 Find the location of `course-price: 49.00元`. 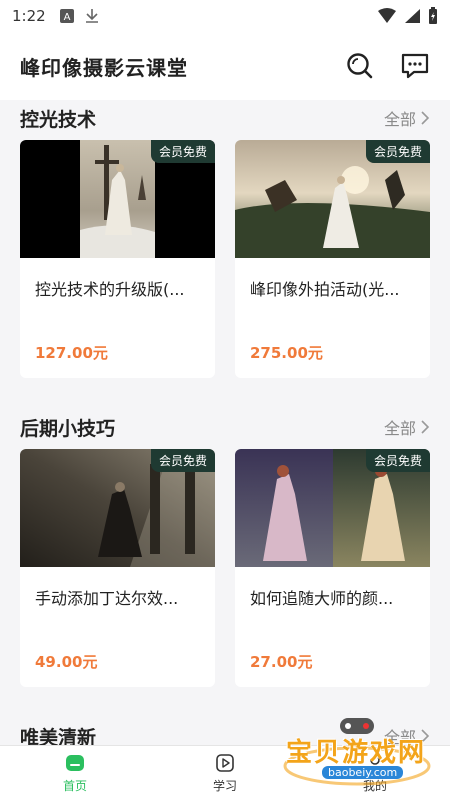

course-price: 49.00元 is located at coordinates (66, 662).